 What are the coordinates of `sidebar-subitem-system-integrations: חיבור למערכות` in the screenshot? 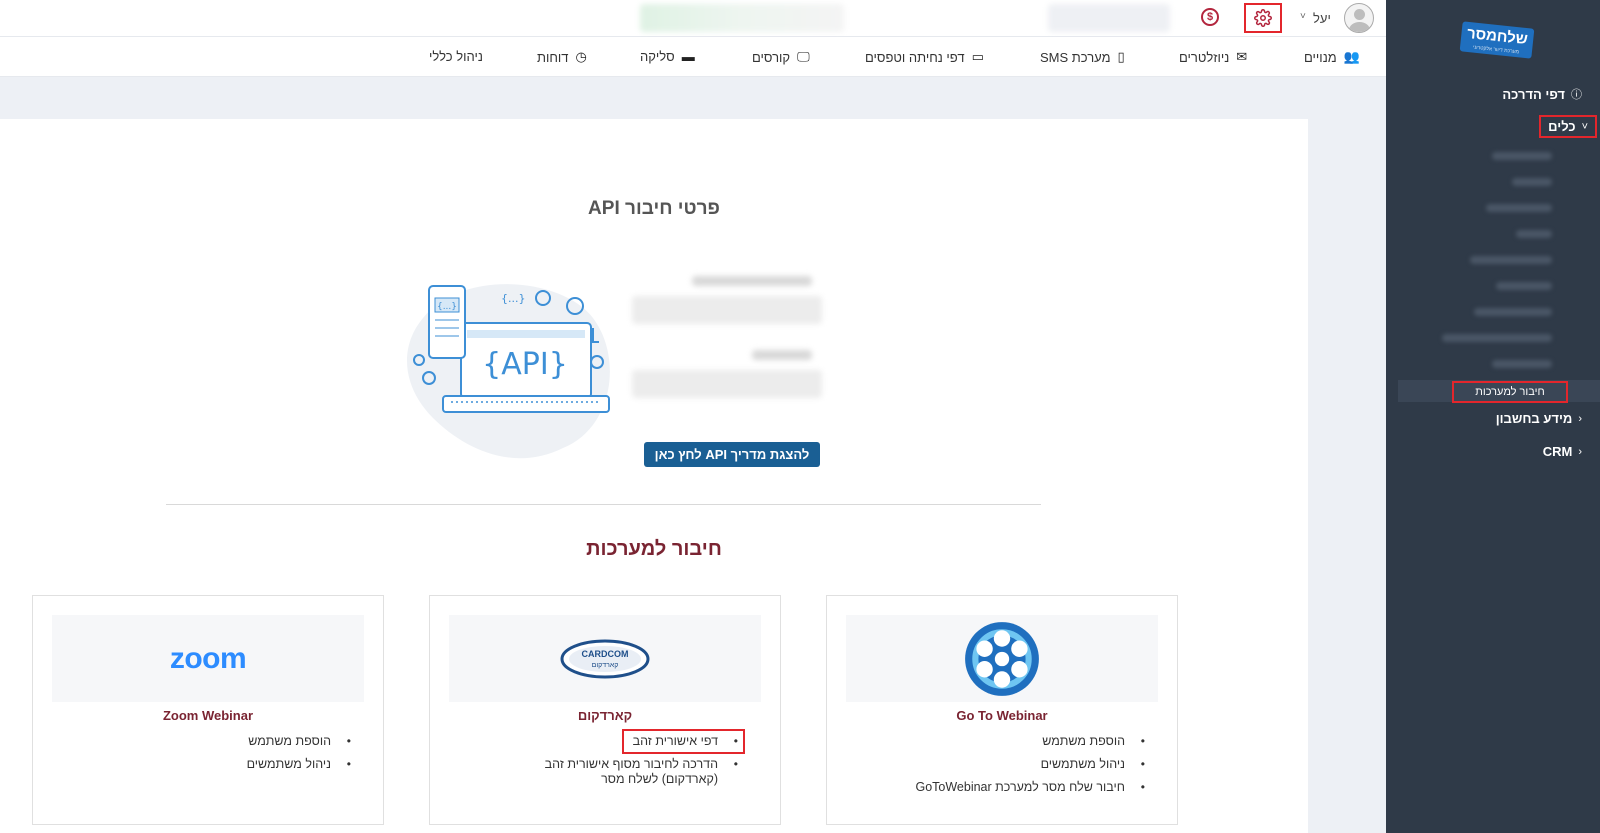 It's located at (1510, 392).